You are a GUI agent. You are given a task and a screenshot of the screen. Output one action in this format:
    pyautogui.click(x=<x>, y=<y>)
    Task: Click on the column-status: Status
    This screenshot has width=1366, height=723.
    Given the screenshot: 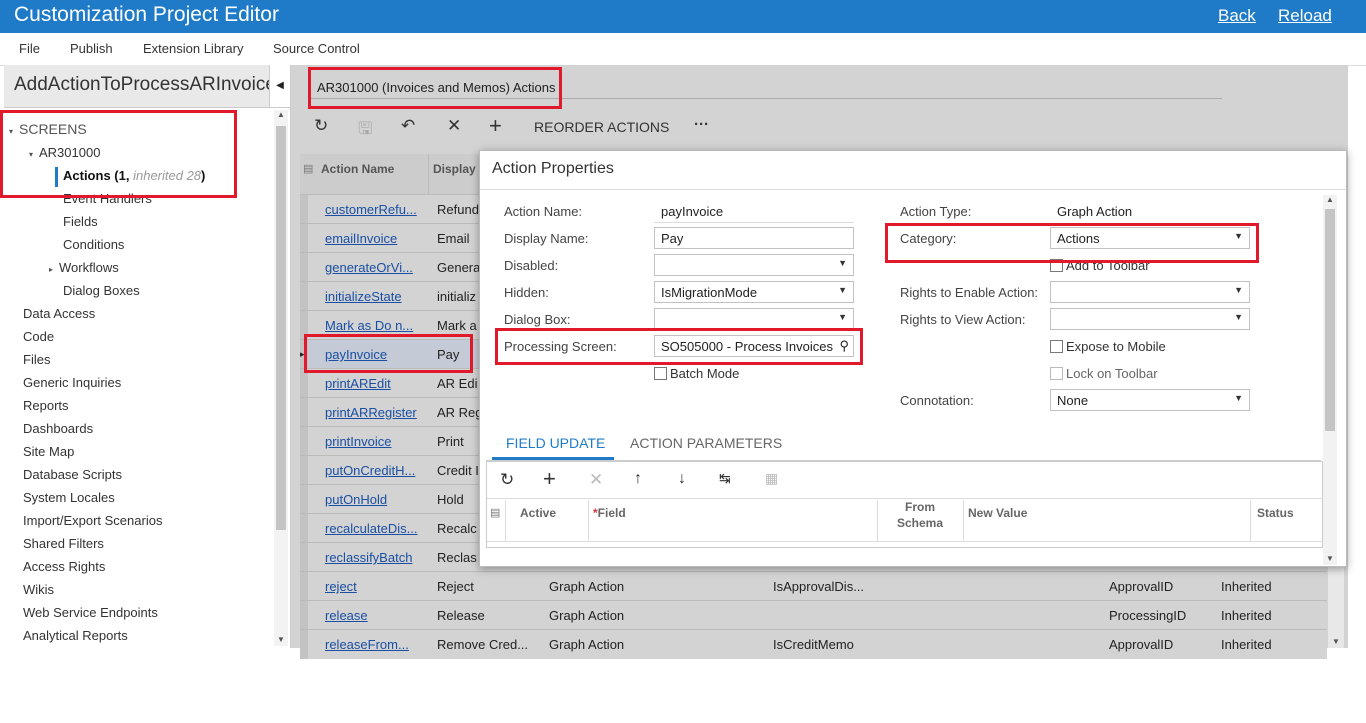 What is the action you would take?
    pyautogui.click(x=1275, y=513)
    